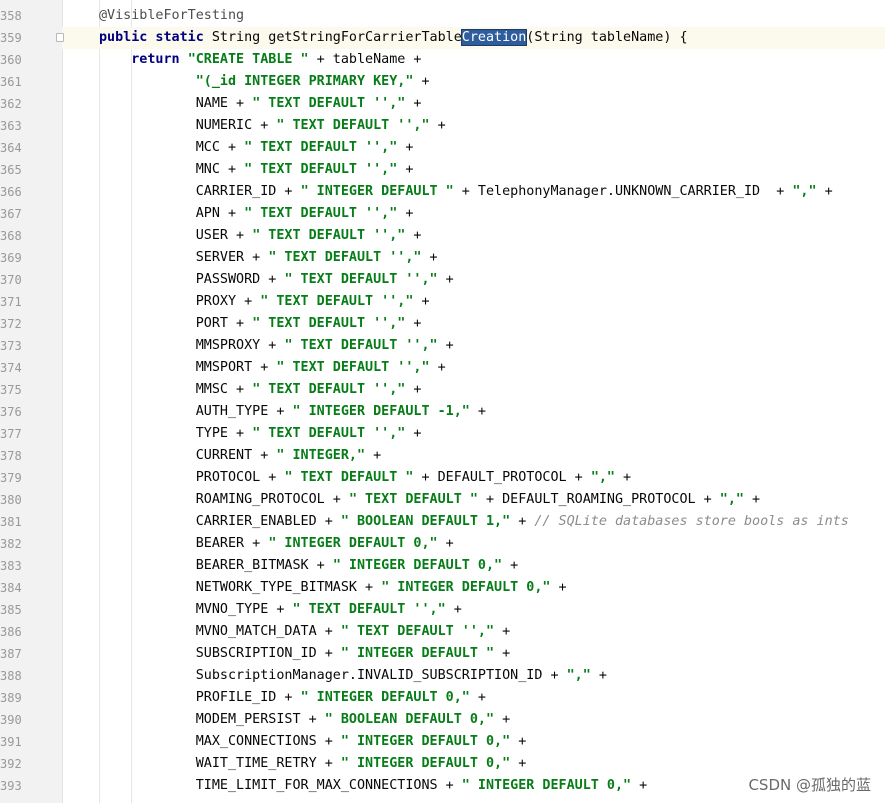  Describe the element at coordinates (256, 170) in the screenshot. I see `code-text: MNC + " TEXT DEFAULT ''," +` at that location.